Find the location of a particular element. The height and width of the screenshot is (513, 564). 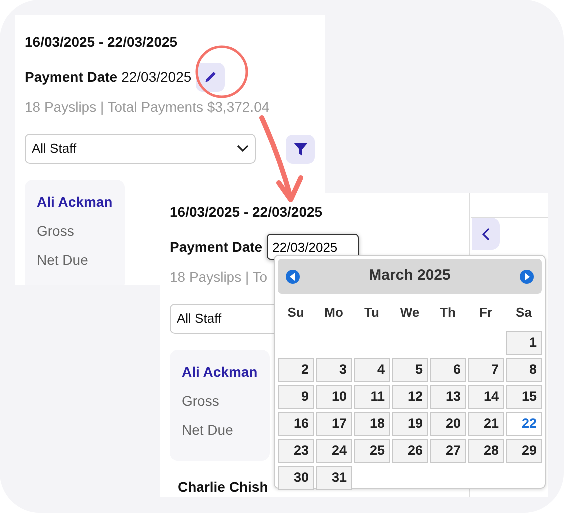

calendar-day: 8 is located at coordinates (524, 370).